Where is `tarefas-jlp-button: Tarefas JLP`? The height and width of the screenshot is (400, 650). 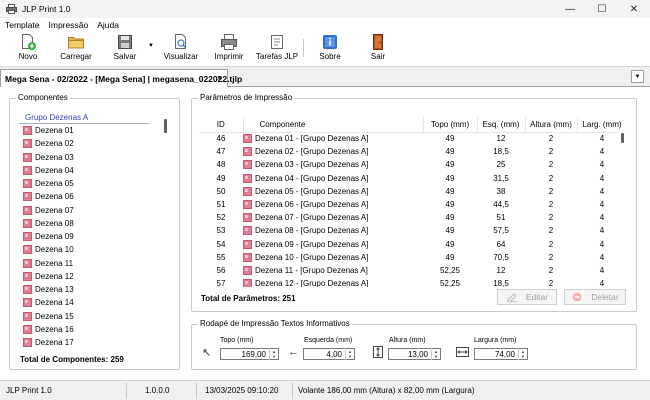 tarefas-jlp-button: Tarefas JLP is located at coordinates (277, 49).